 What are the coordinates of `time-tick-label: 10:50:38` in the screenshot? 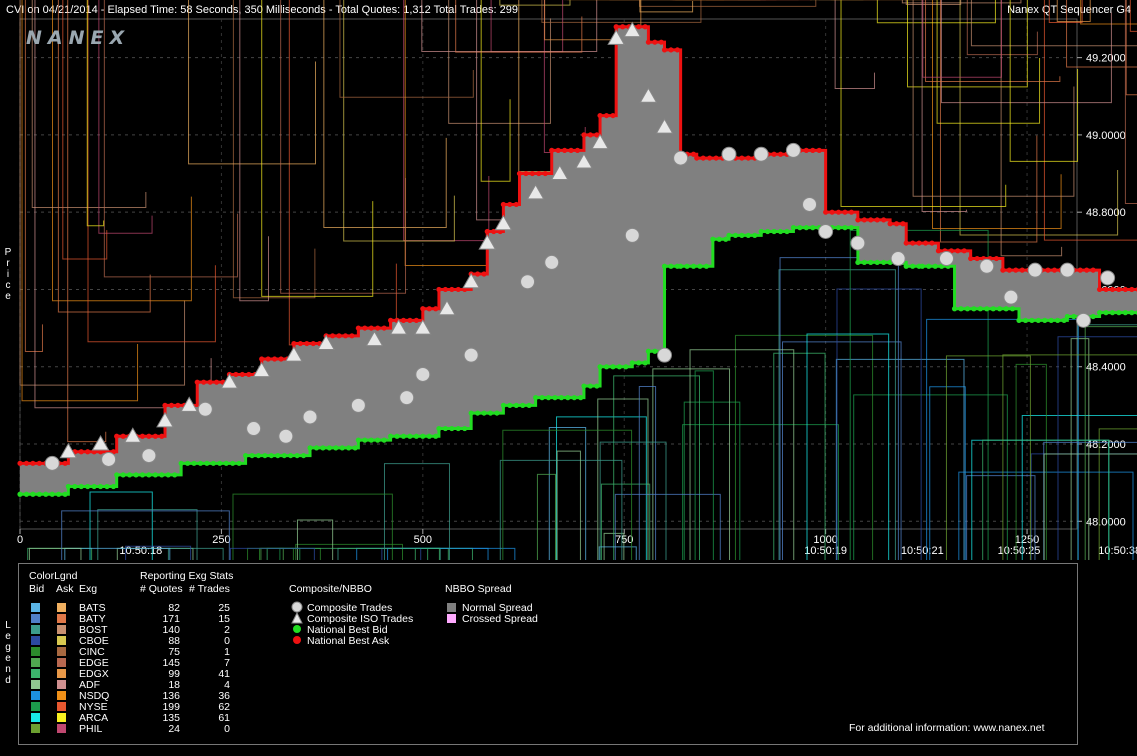 It's located at (1117, 551).